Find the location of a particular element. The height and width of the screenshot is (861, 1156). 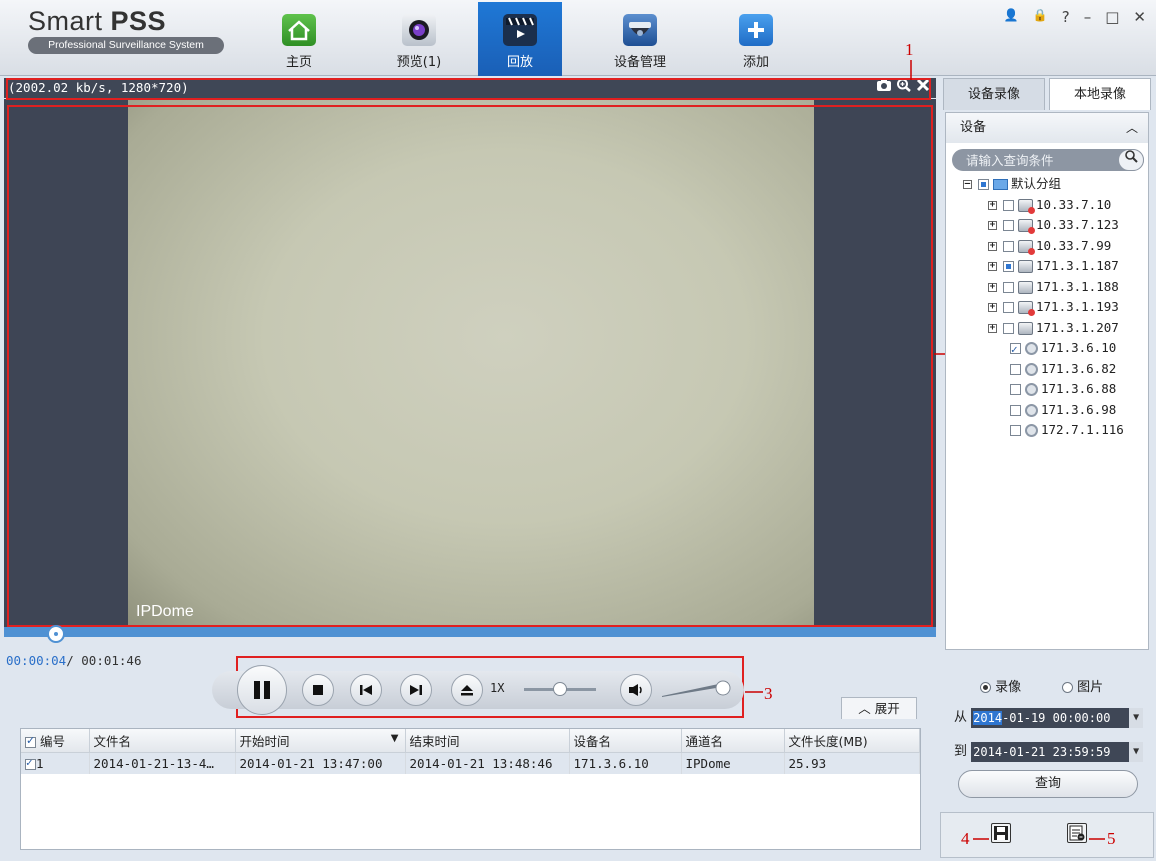

radio-picture: 图片 is located at coordinates (1082, 685).